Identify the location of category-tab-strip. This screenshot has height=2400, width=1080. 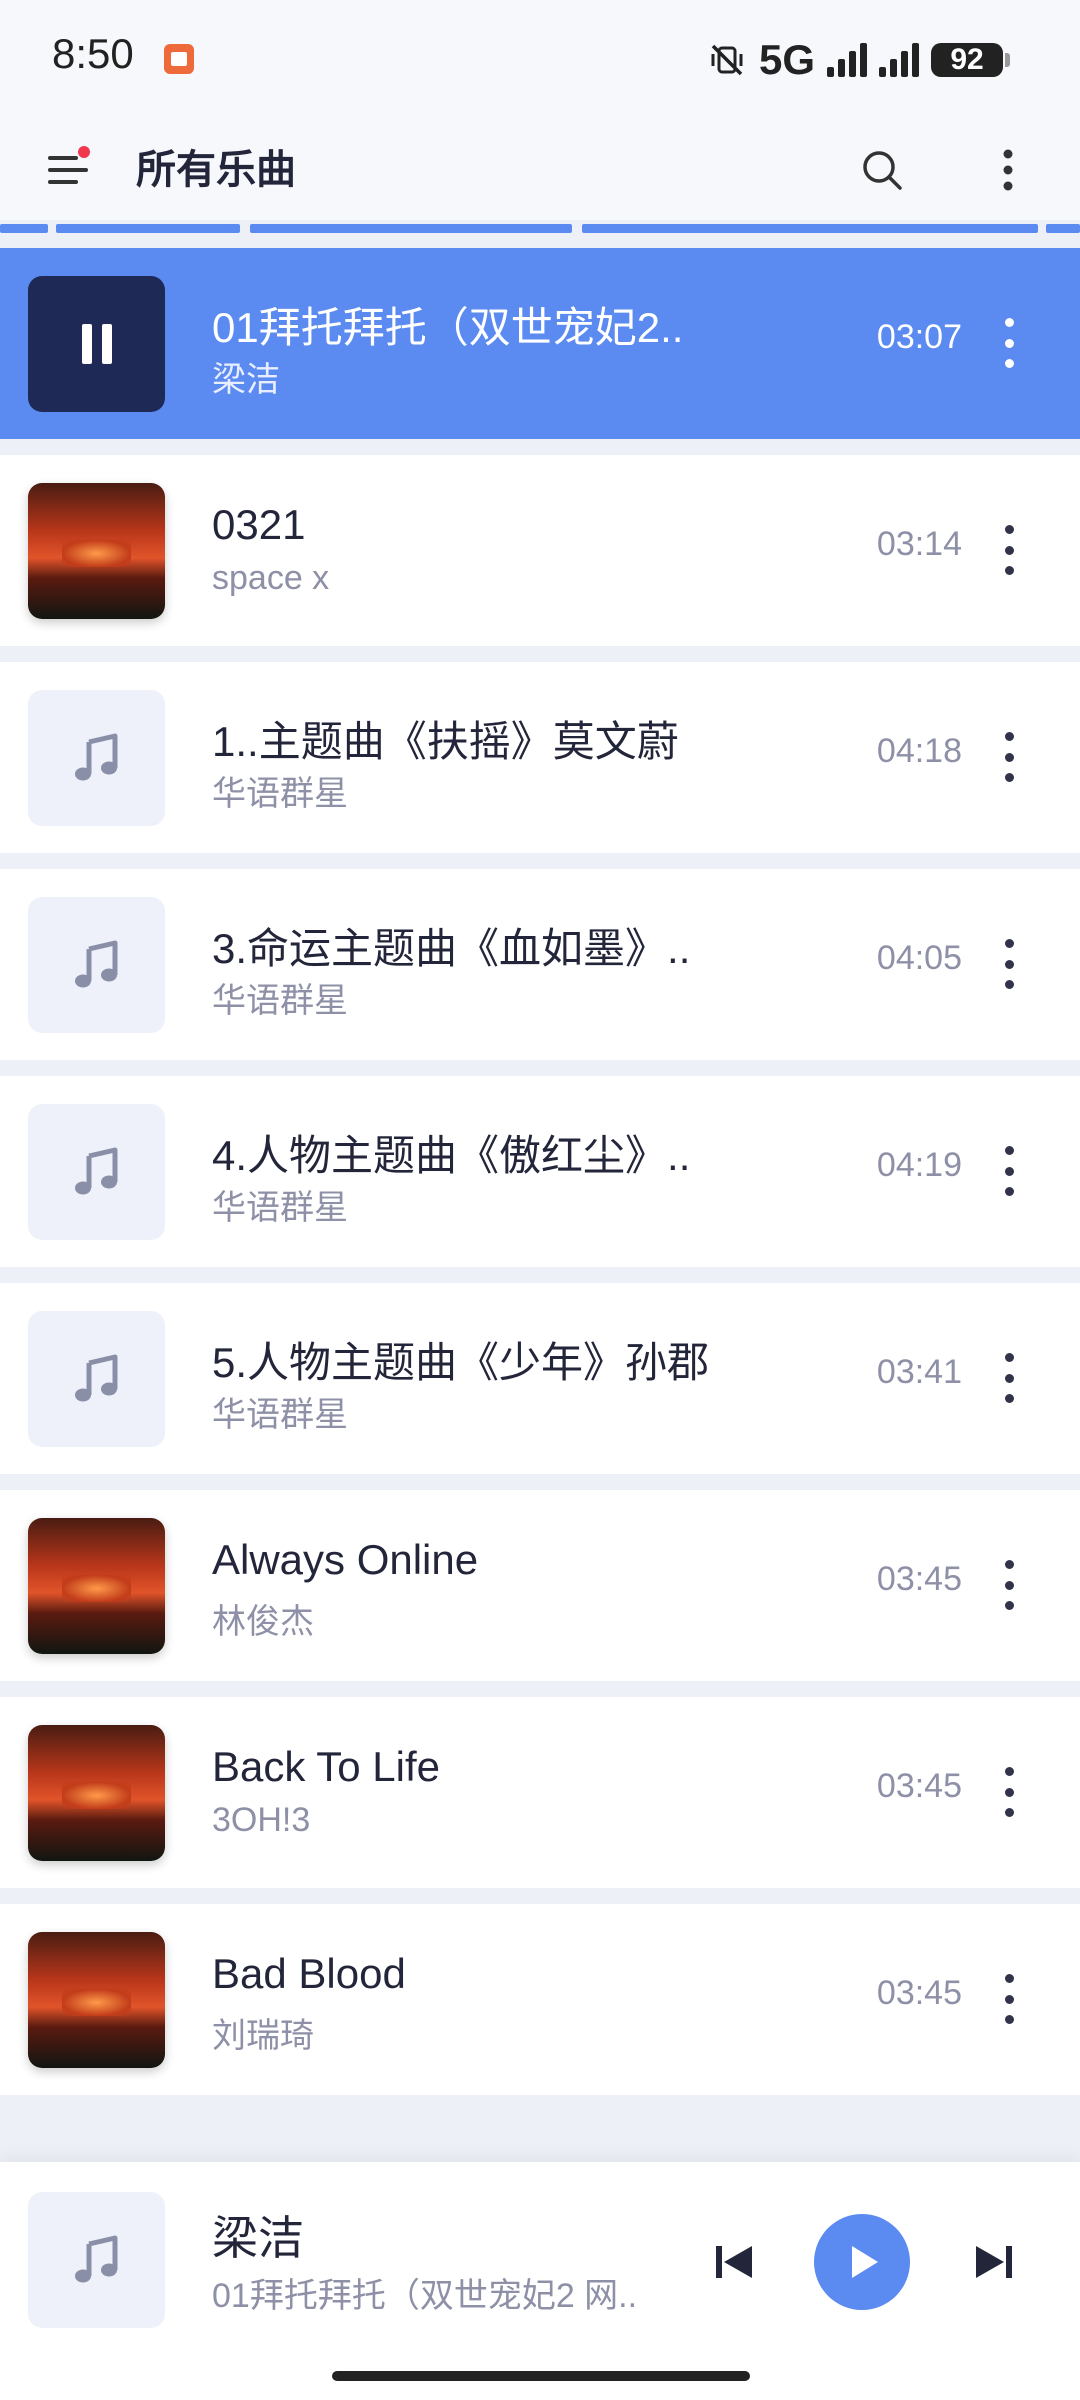
(540, 229).